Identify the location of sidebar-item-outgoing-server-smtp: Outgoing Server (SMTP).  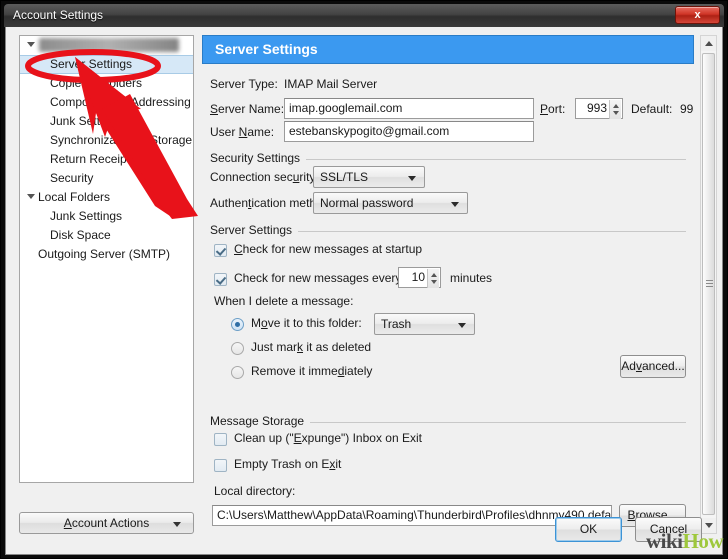
(106, 254).